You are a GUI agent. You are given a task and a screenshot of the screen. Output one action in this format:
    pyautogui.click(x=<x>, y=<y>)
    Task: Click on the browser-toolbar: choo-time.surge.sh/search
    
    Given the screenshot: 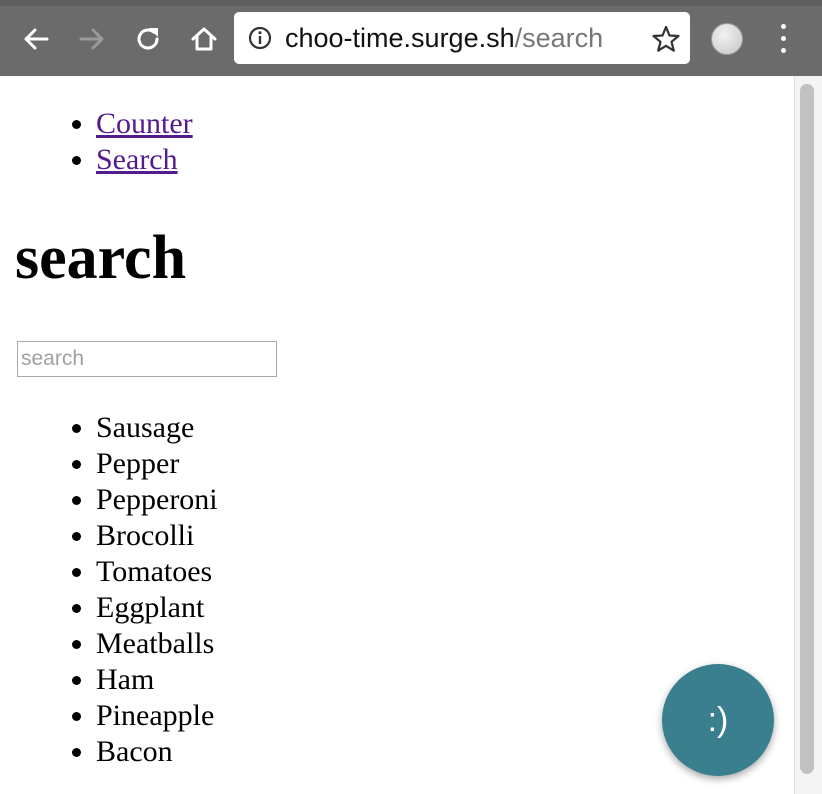 What is the action you would take?
    pyautogui.click(x=411, y=38)
    